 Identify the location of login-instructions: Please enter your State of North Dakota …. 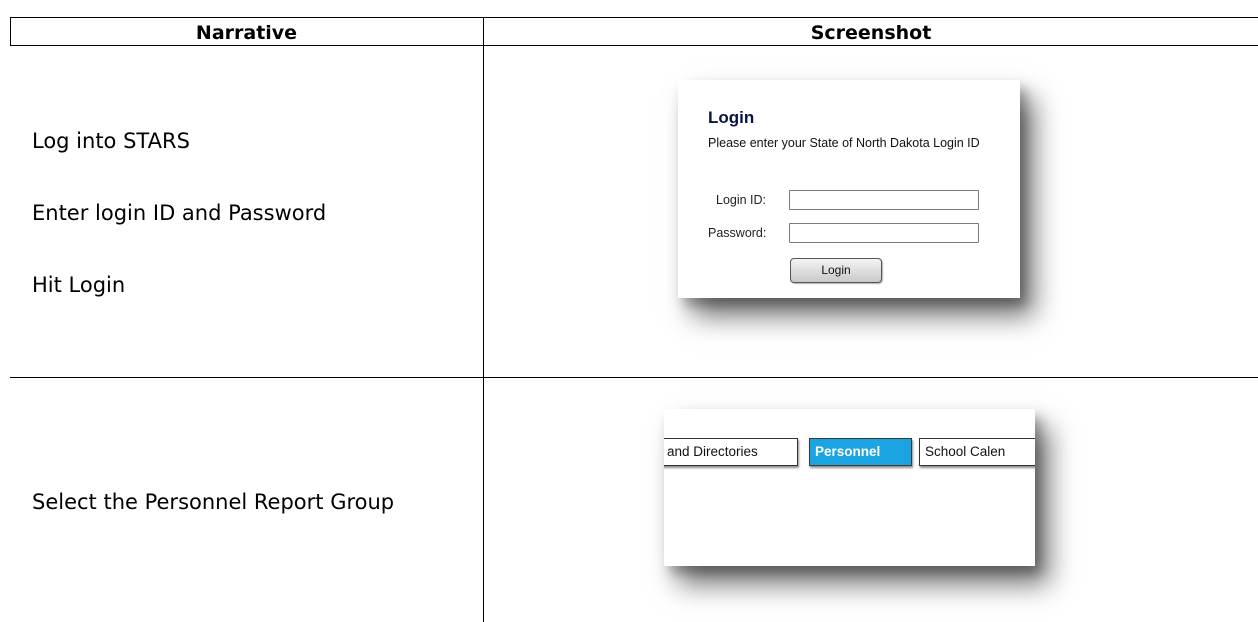
(844, 143).